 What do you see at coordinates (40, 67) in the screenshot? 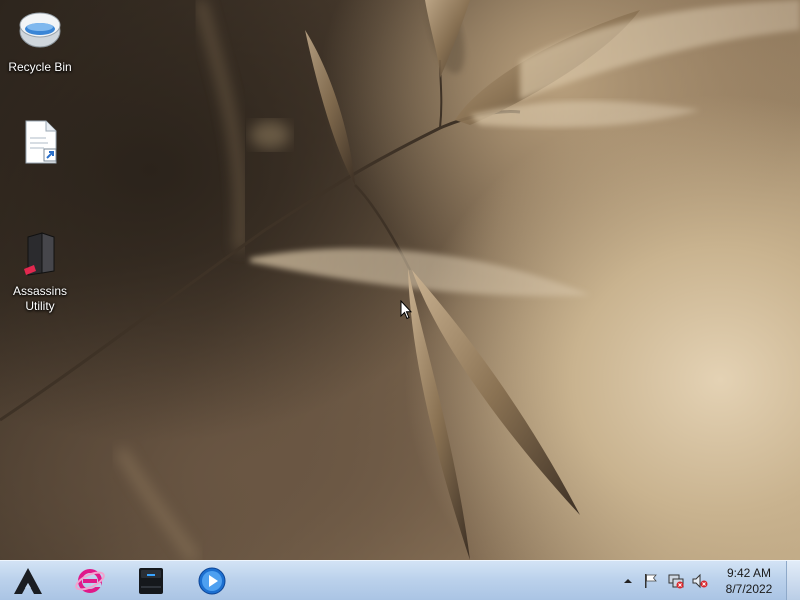
I see `desktop-icon-label: Recycle Bin` at bounding box center [40, 67].